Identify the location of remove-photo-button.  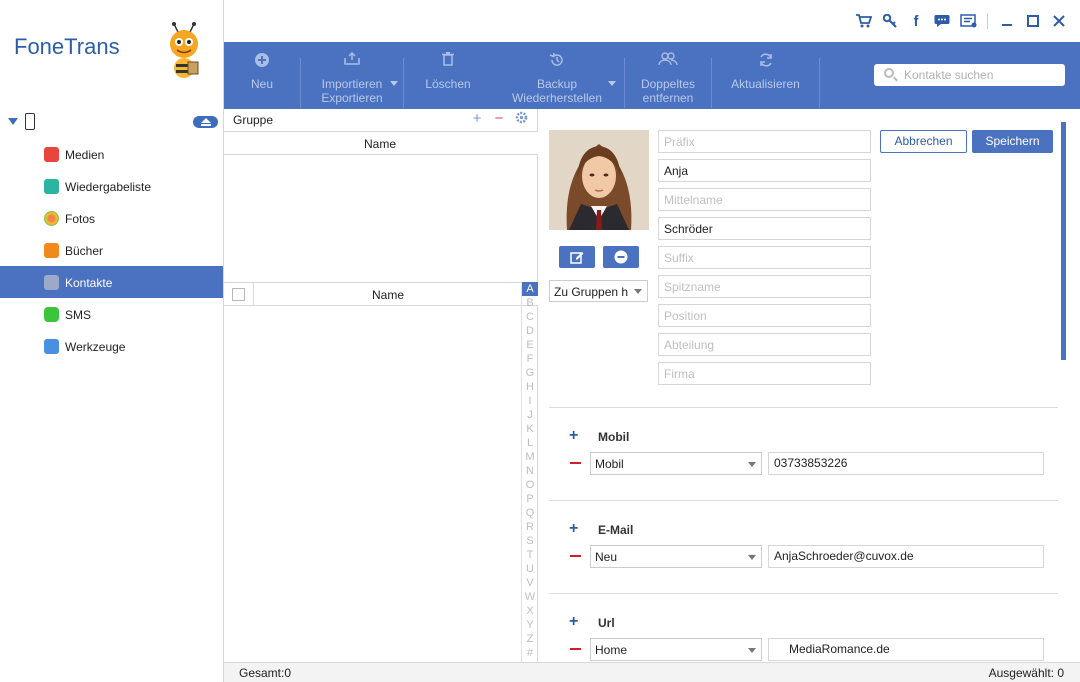
(621, 257).